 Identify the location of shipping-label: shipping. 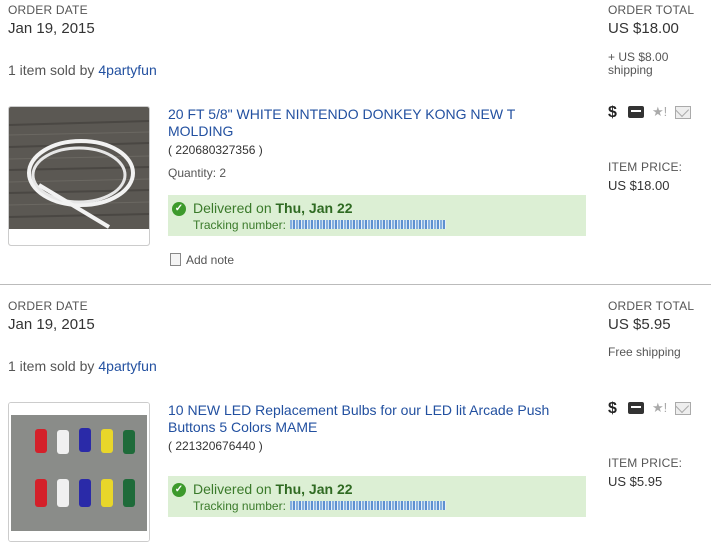
(630, 70).